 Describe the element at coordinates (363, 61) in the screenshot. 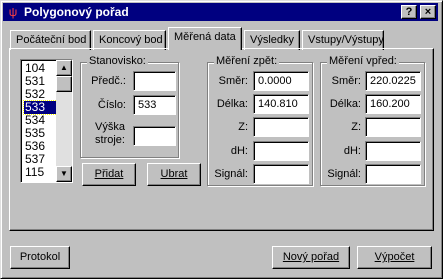

I see `mereni-vpred-title: Měření vpřed:` at that location.